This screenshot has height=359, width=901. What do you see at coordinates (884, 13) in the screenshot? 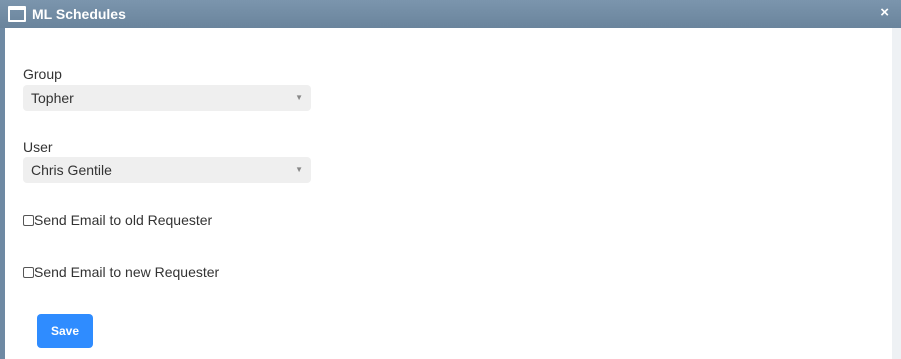
I see `close-icon: ×` at bounding box center [884, 13].